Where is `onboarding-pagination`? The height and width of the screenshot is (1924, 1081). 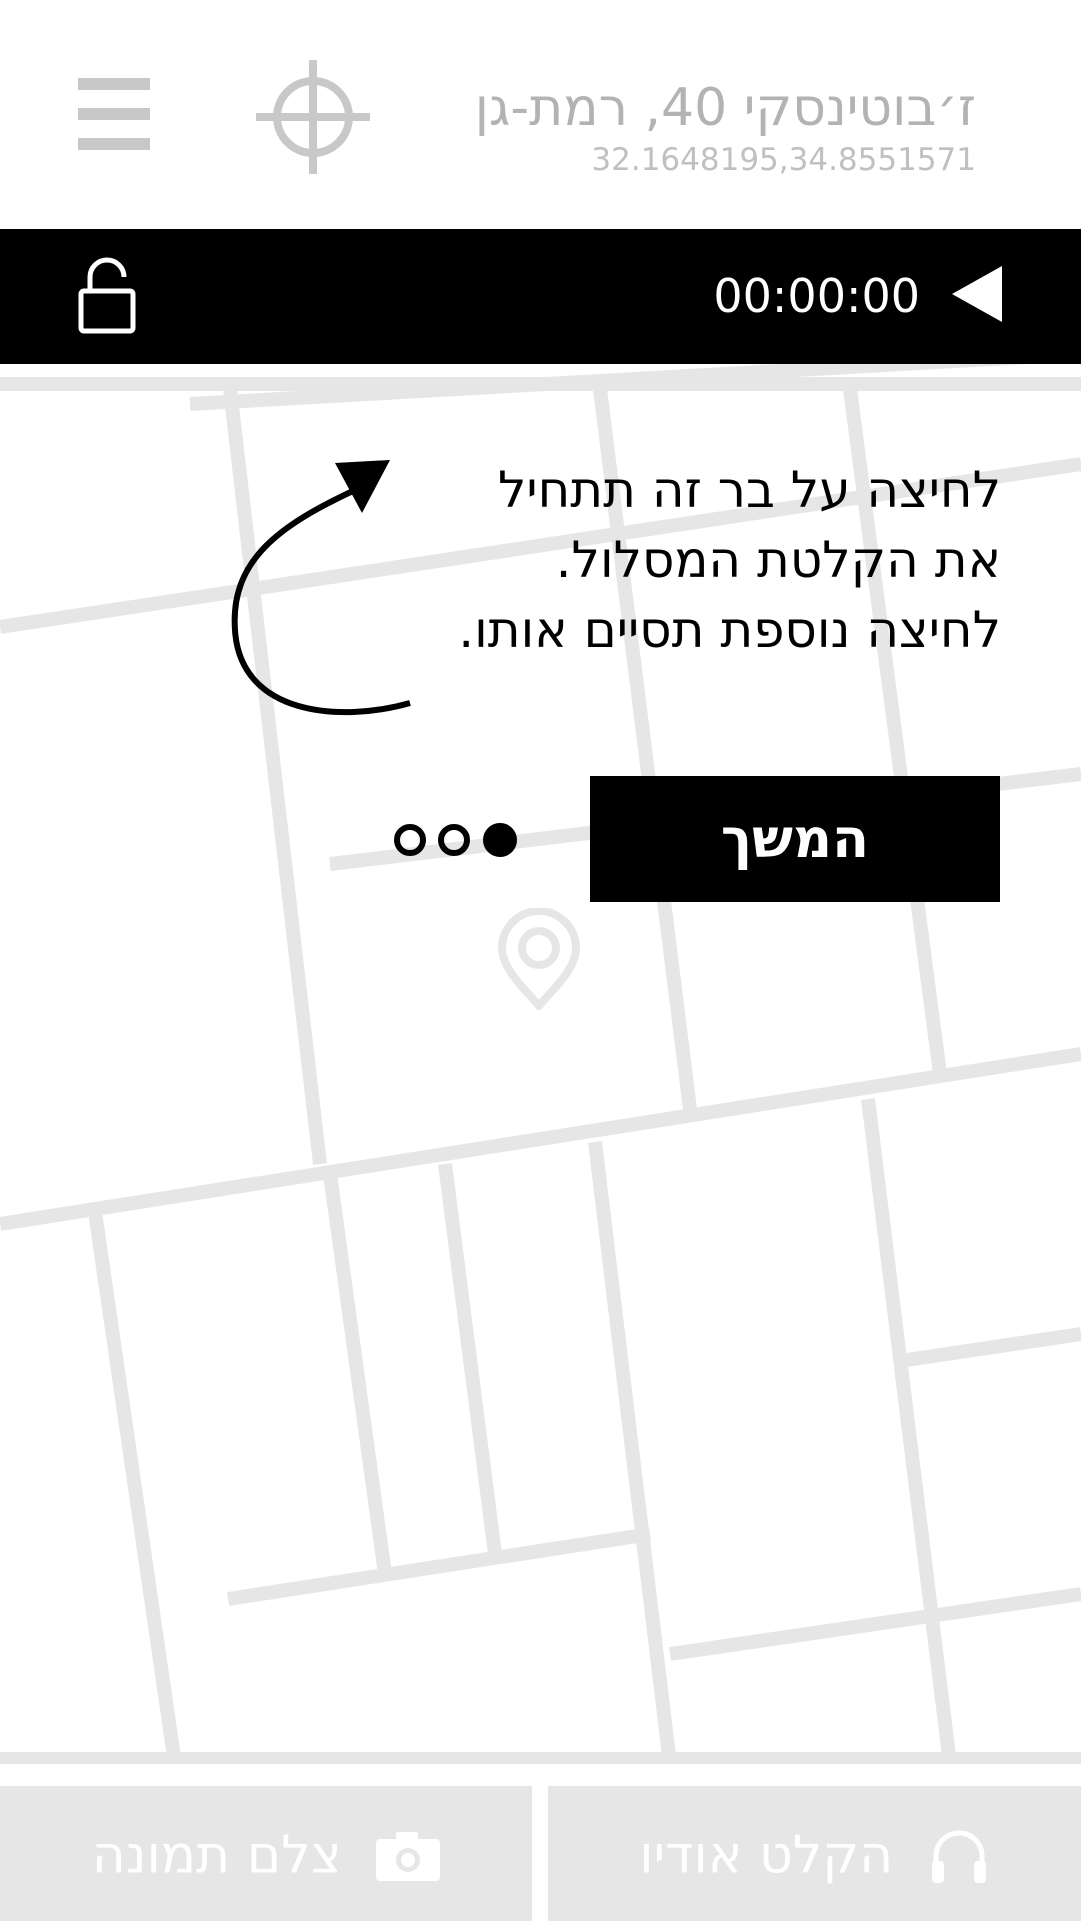
onboarding-pagination is located at coordinates (455, 840).